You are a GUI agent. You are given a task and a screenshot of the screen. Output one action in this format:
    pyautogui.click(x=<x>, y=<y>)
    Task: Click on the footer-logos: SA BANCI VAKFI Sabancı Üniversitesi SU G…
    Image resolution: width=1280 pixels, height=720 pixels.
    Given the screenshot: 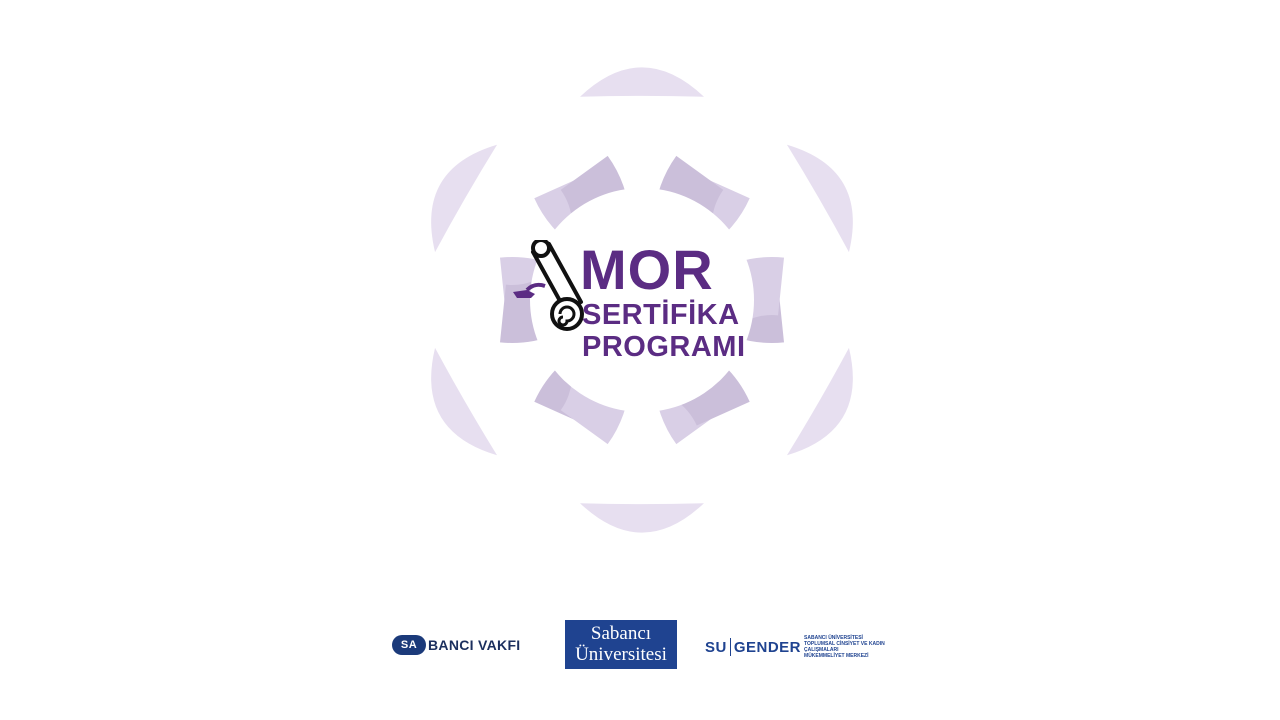 What is the action you would take?
    pyautogui.click(x=640, y=645)
    